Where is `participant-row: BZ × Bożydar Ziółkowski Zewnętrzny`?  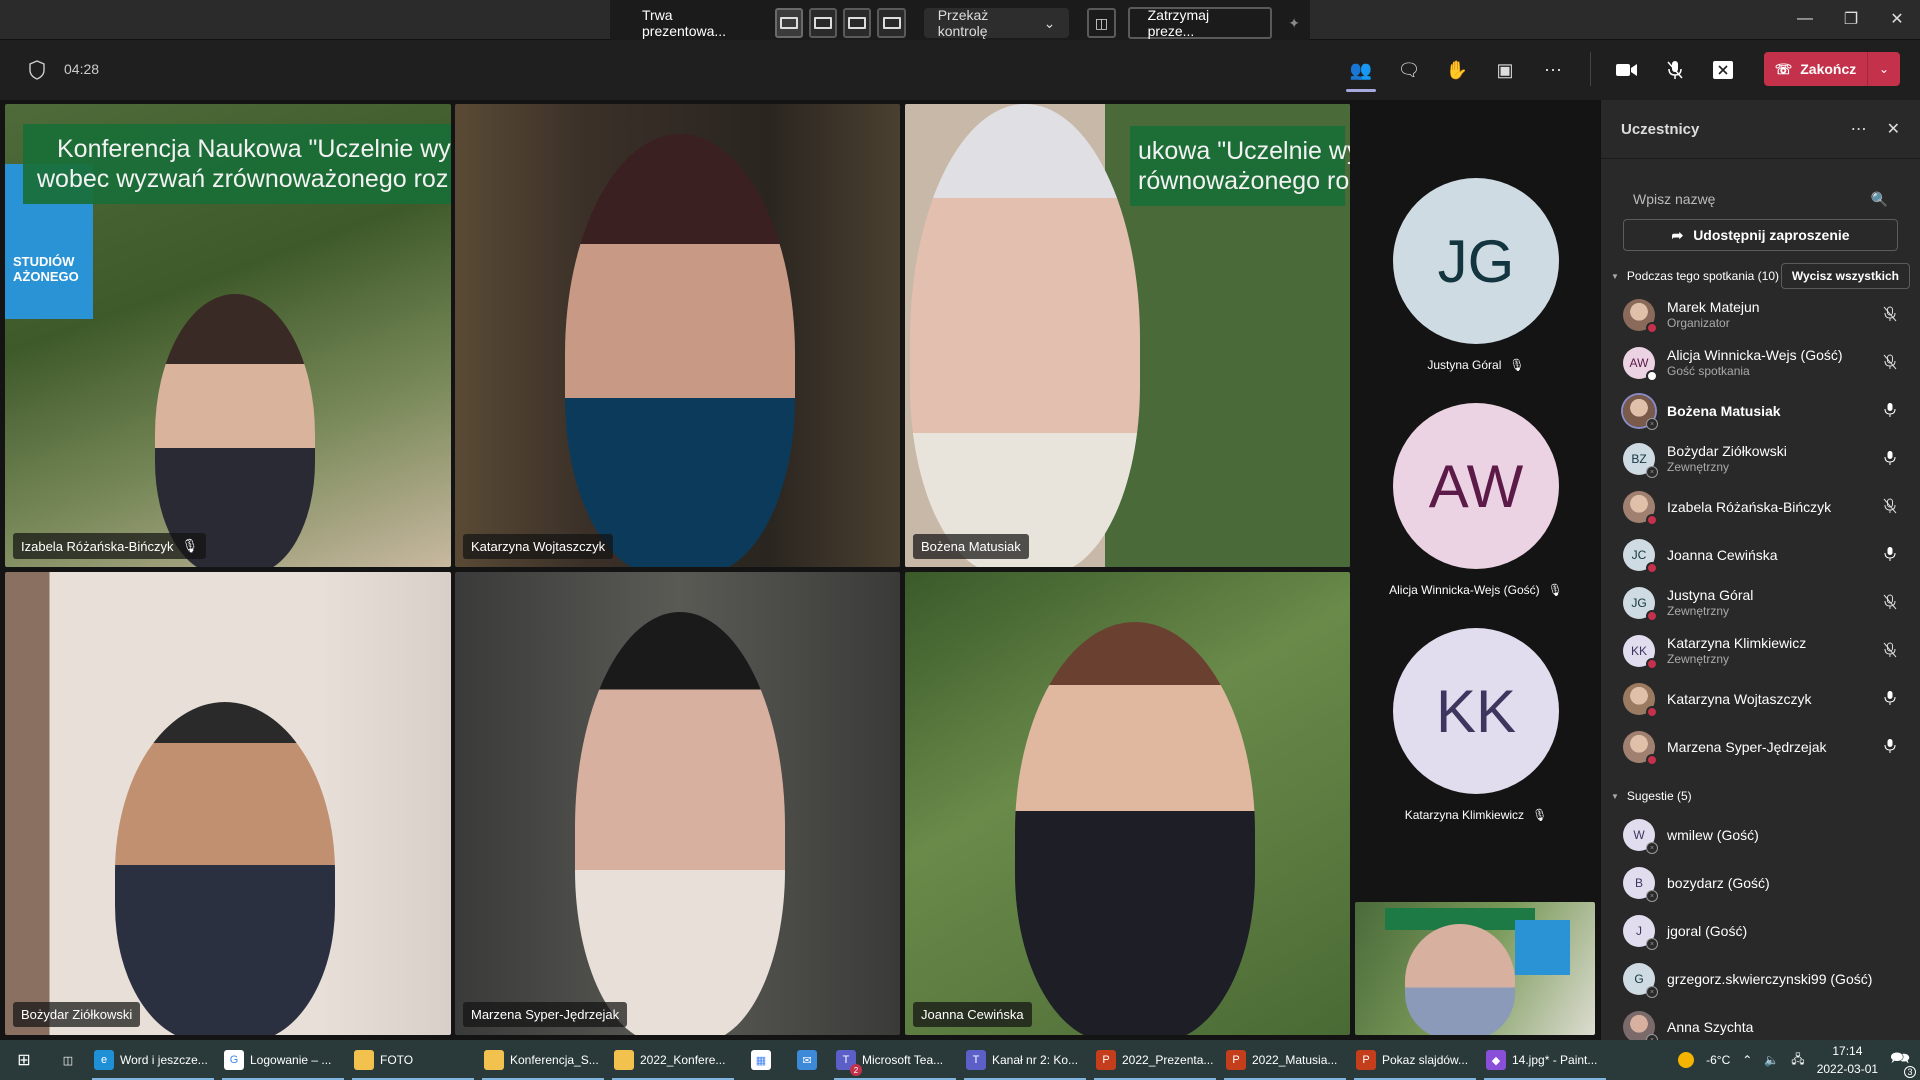
participant-row: BZ × Bożydar Ziółkowski Zewnętrzny is located at coordinates (1760, 459).